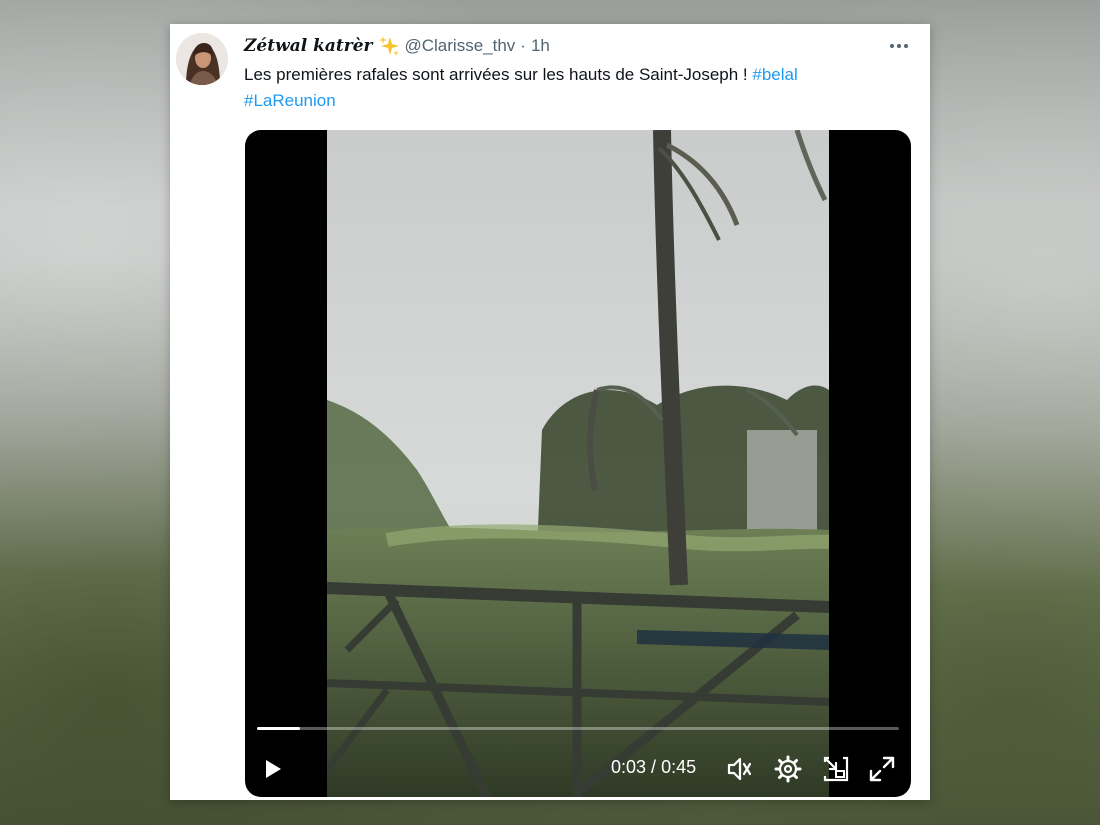 Image resolution: width=1100 pixels, height=825 pixels. Describe the element at coordinates (679, 767) in the screenshot. I see `duration: 0:45` at that location.